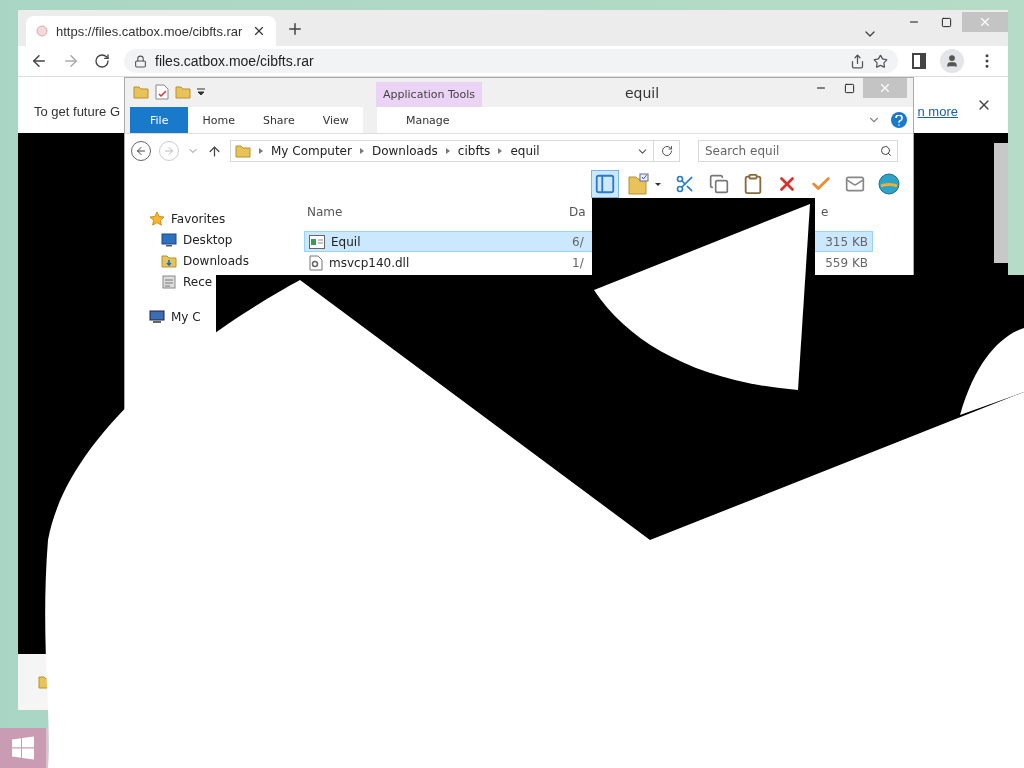 This screenshot has width=1024, height=768. I want to click on globe-icon, so click(889, 184).